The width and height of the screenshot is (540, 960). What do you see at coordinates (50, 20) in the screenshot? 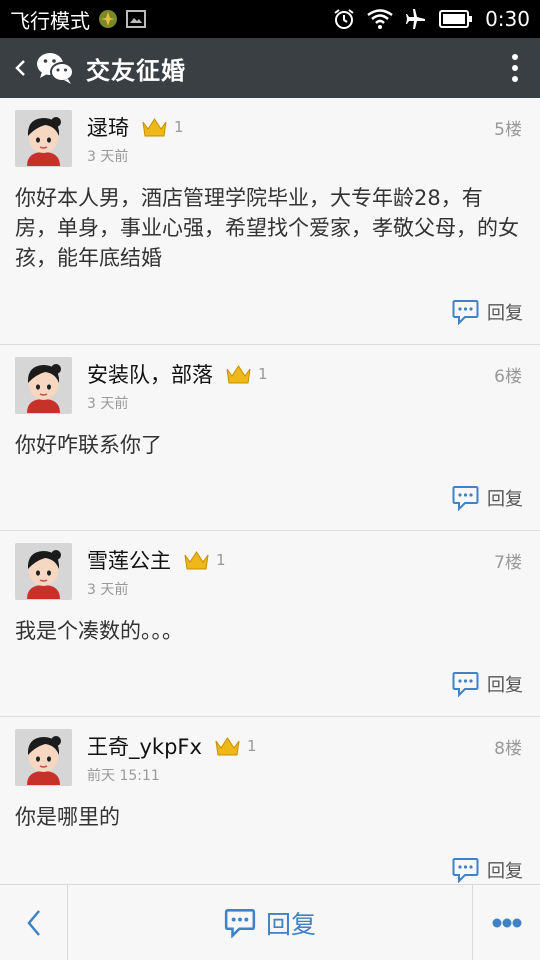
I see `airplane-mode-label: 飞行模式` at bounding box center [50, 20].